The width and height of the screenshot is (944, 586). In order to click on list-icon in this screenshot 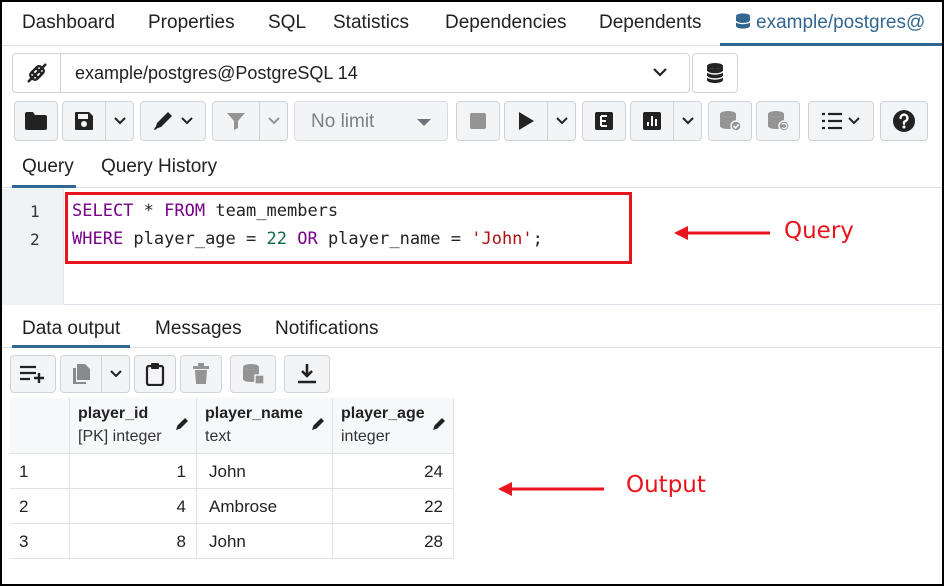, I will do `click(832, 121)`.